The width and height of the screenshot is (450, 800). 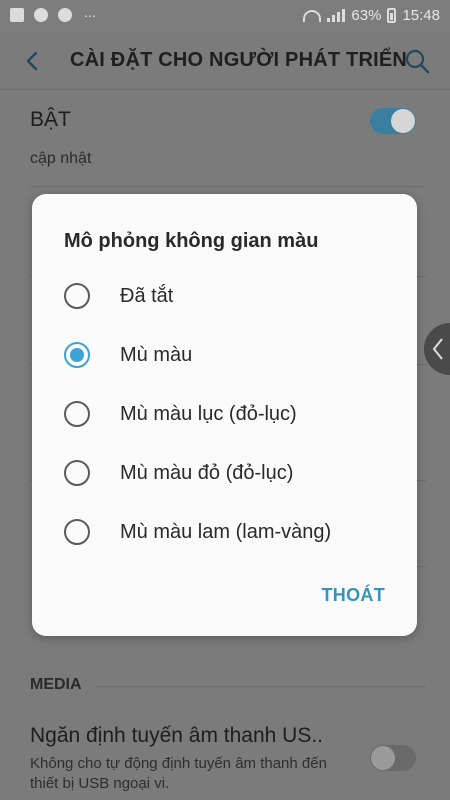 What do you see at coordinates (234, 296) in the screenshot?
I see `option-disabled: Đã tắt` at bounding box center [234, 296].